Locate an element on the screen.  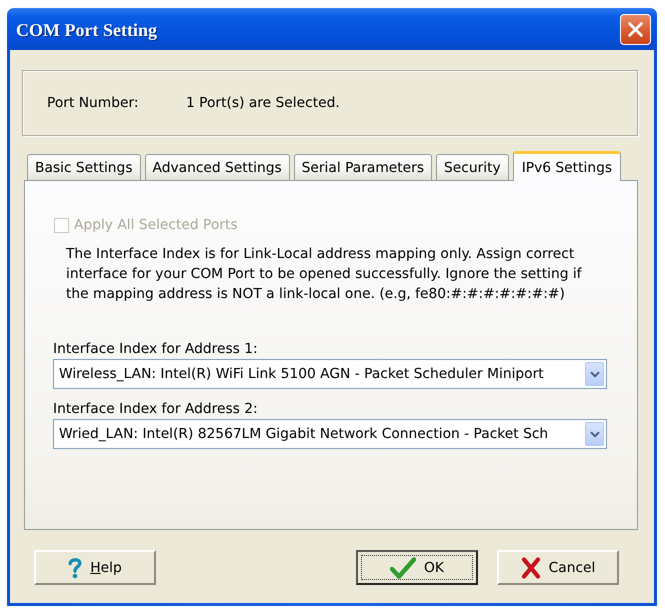
close-button is located at coordinates (635, 29).